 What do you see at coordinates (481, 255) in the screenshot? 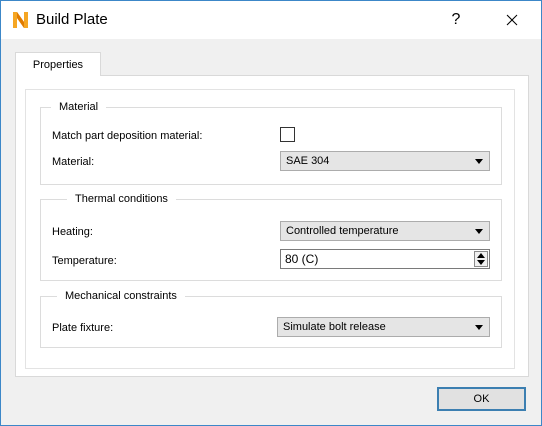
I see `stepper-up-icon` at bounding box center [481, 255].